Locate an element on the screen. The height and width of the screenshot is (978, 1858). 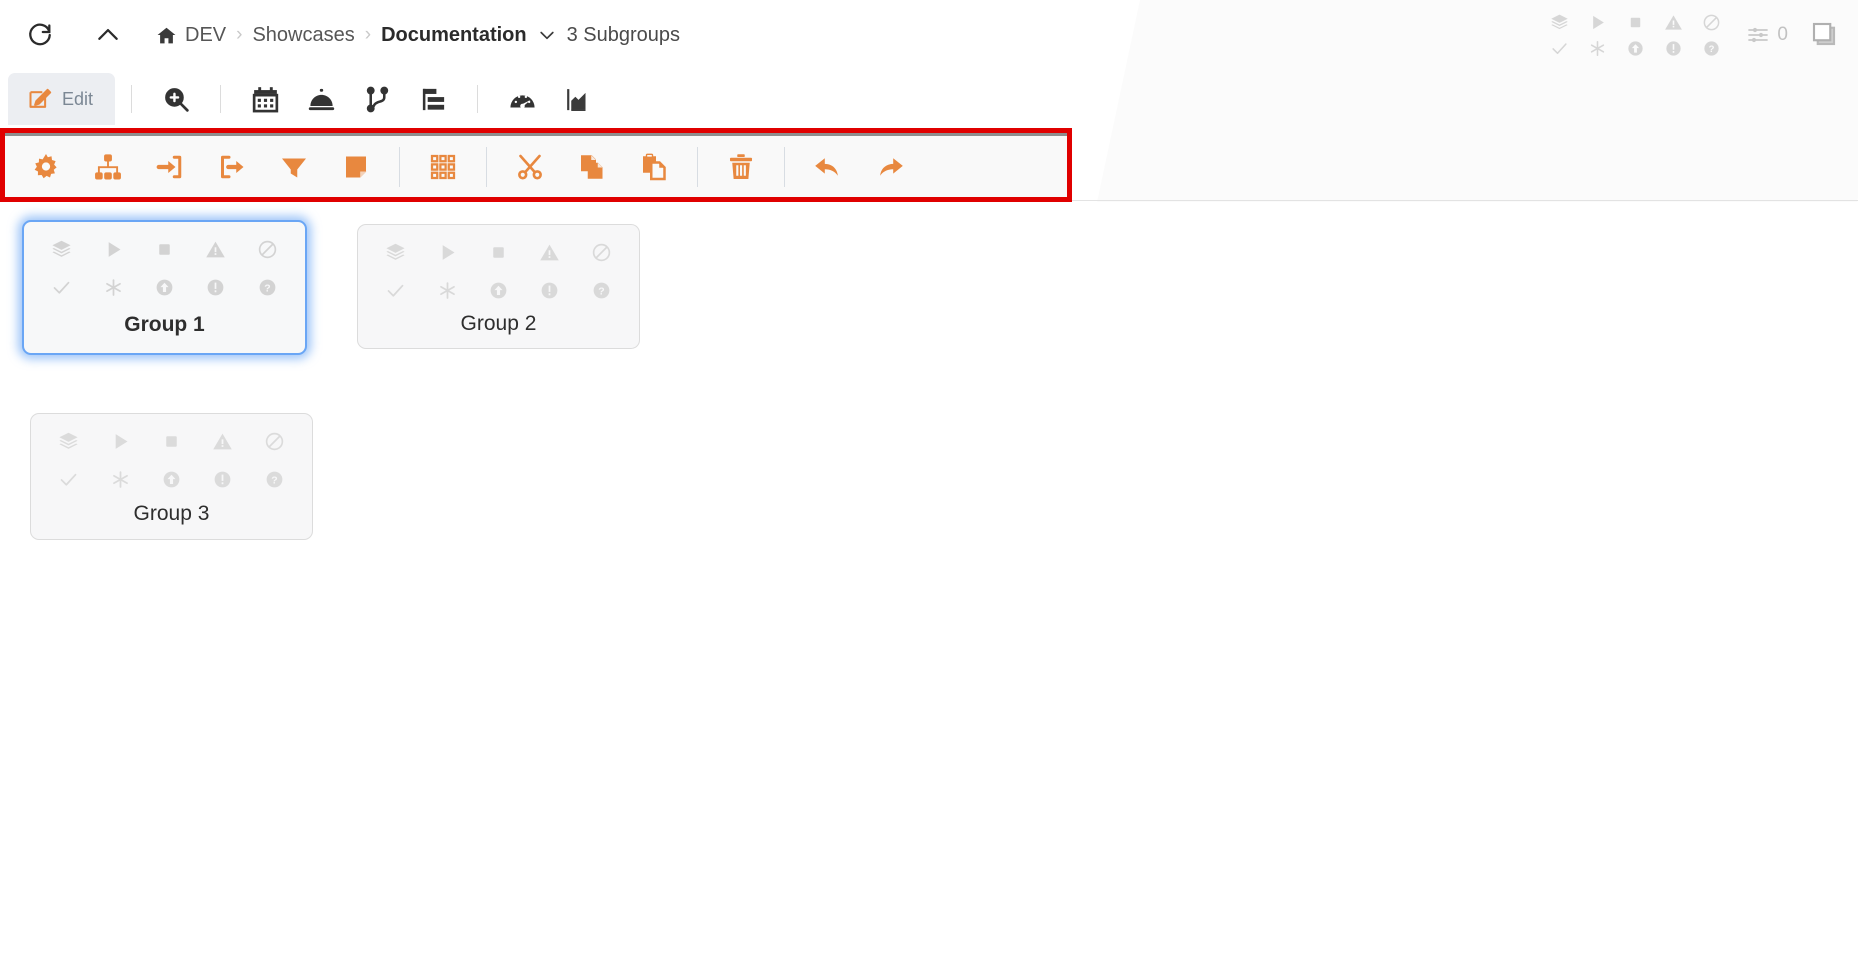
window-copy-icon is located at coordinates (1825, 35).